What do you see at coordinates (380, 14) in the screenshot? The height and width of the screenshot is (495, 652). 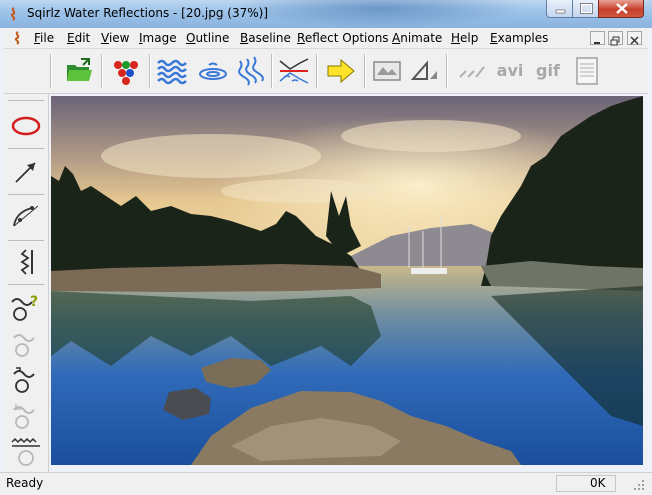 I see `title-glow` at bounding box center [380, 14].